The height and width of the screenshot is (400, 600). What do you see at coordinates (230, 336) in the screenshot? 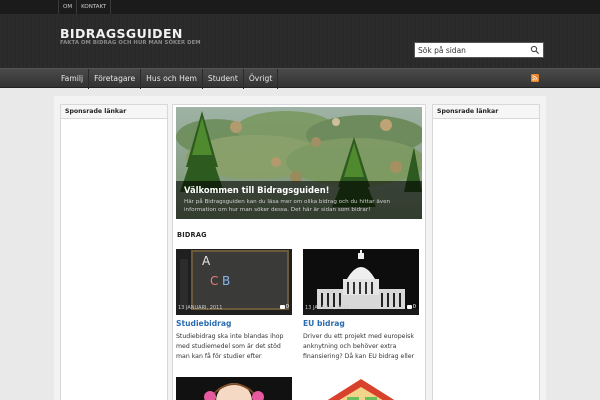
I see `excerpt-line: Studiebidrag ska inte blandas ihop` at bounding box center [230, 336].